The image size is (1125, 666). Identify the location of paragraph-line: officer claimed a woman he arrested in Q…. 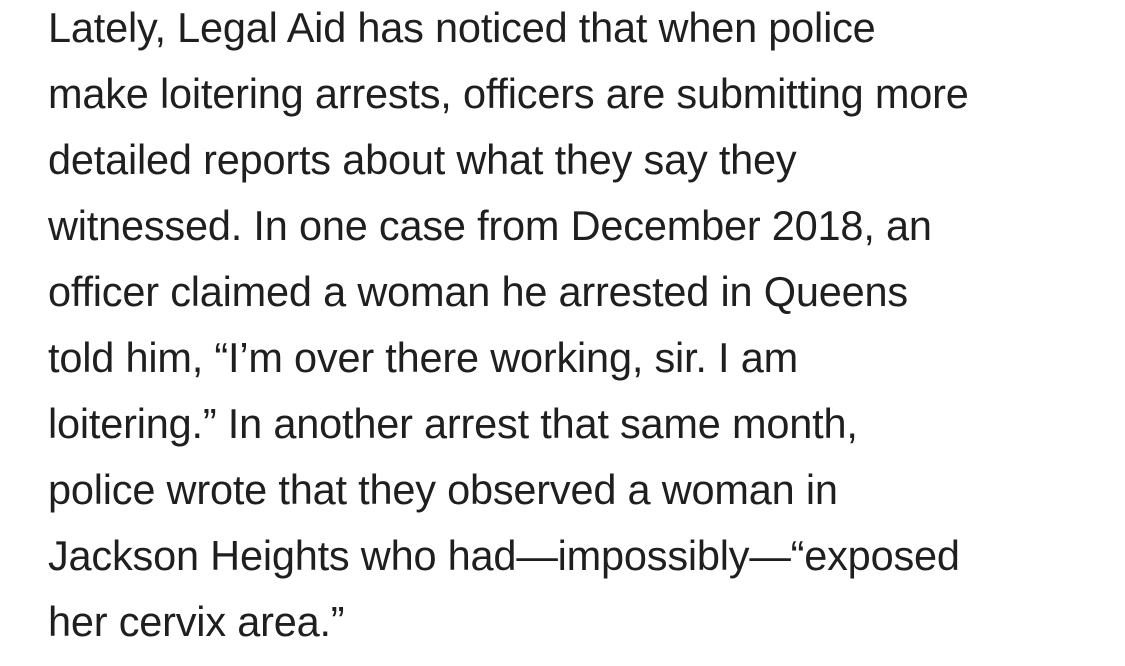
(478, 291).